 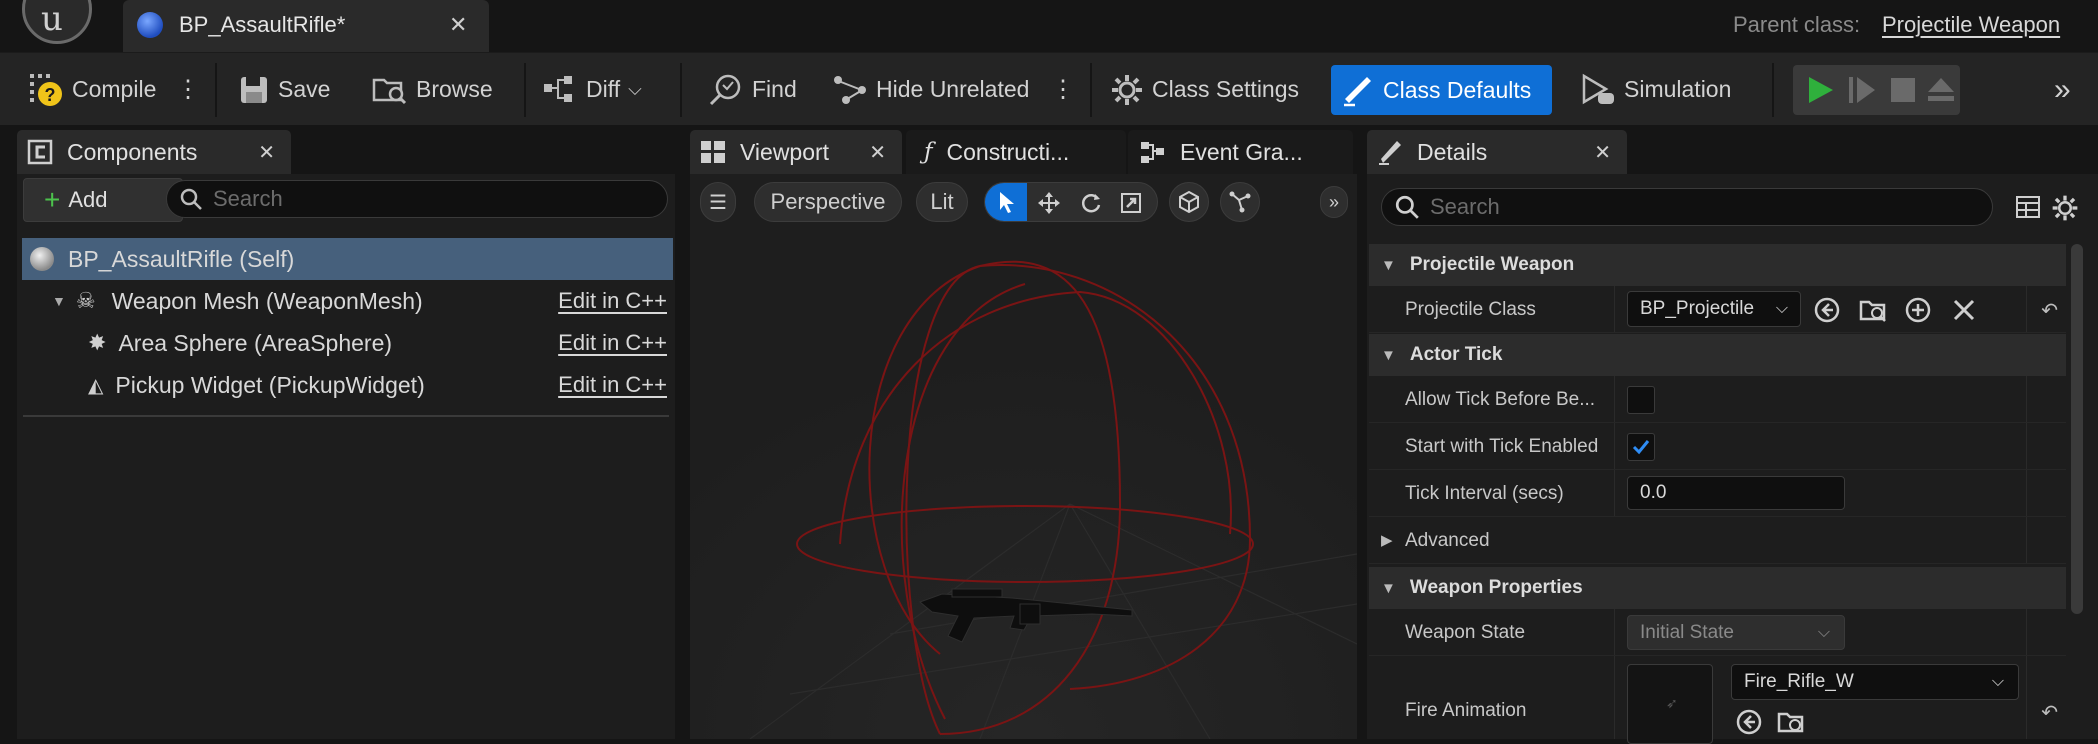 I want to click on toolbar-overflow-icon: », so click(x=2062, y=89).